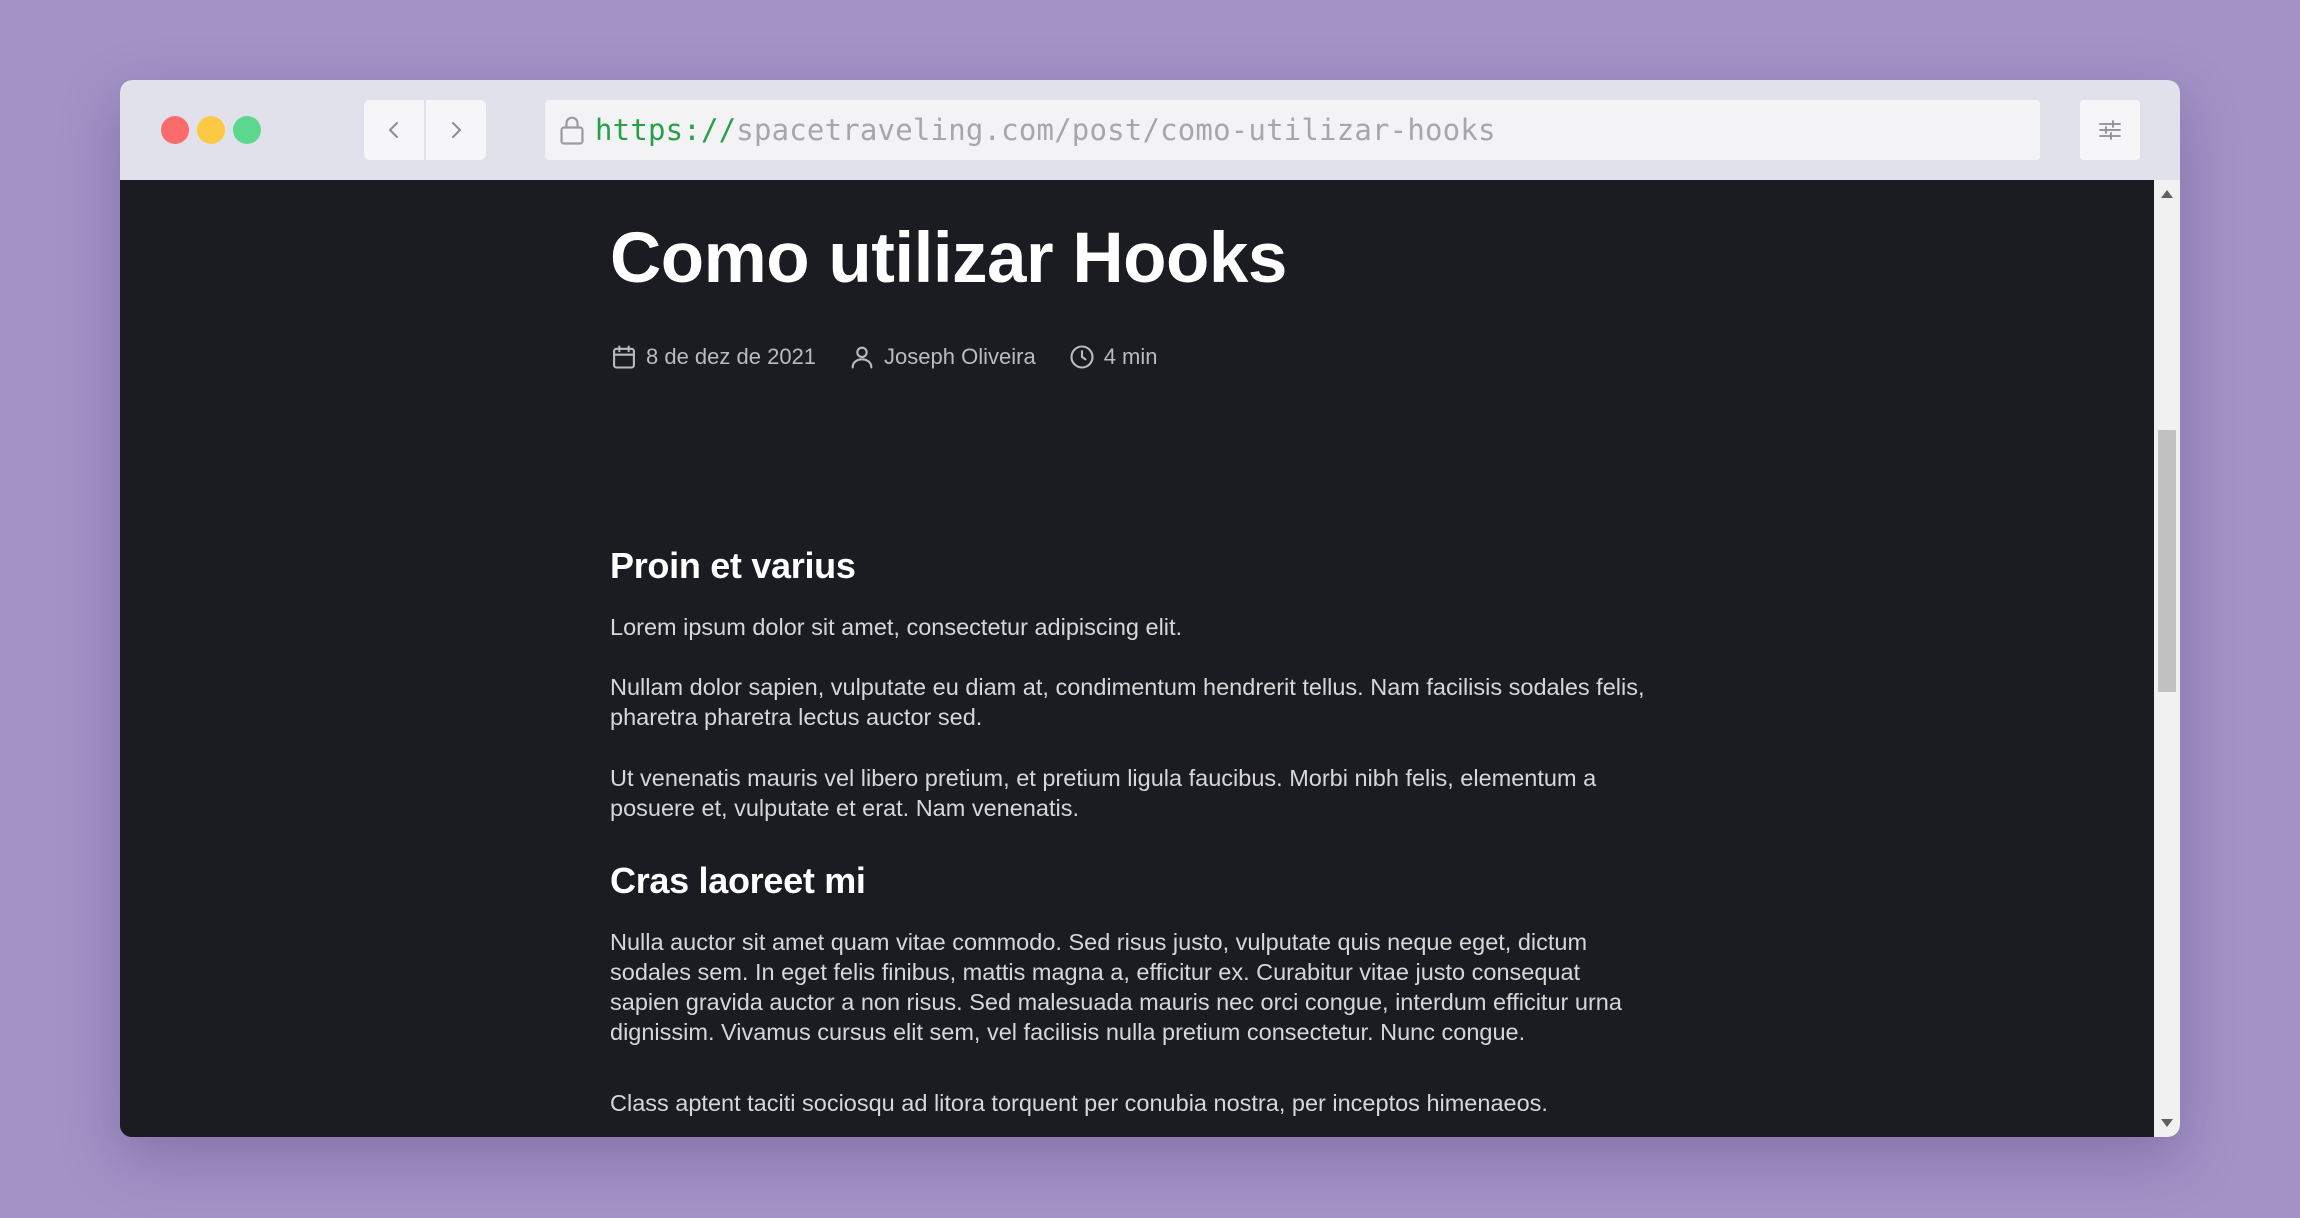  I want to click on post-author-text: Joseph Oliveira, so click(960, 356).